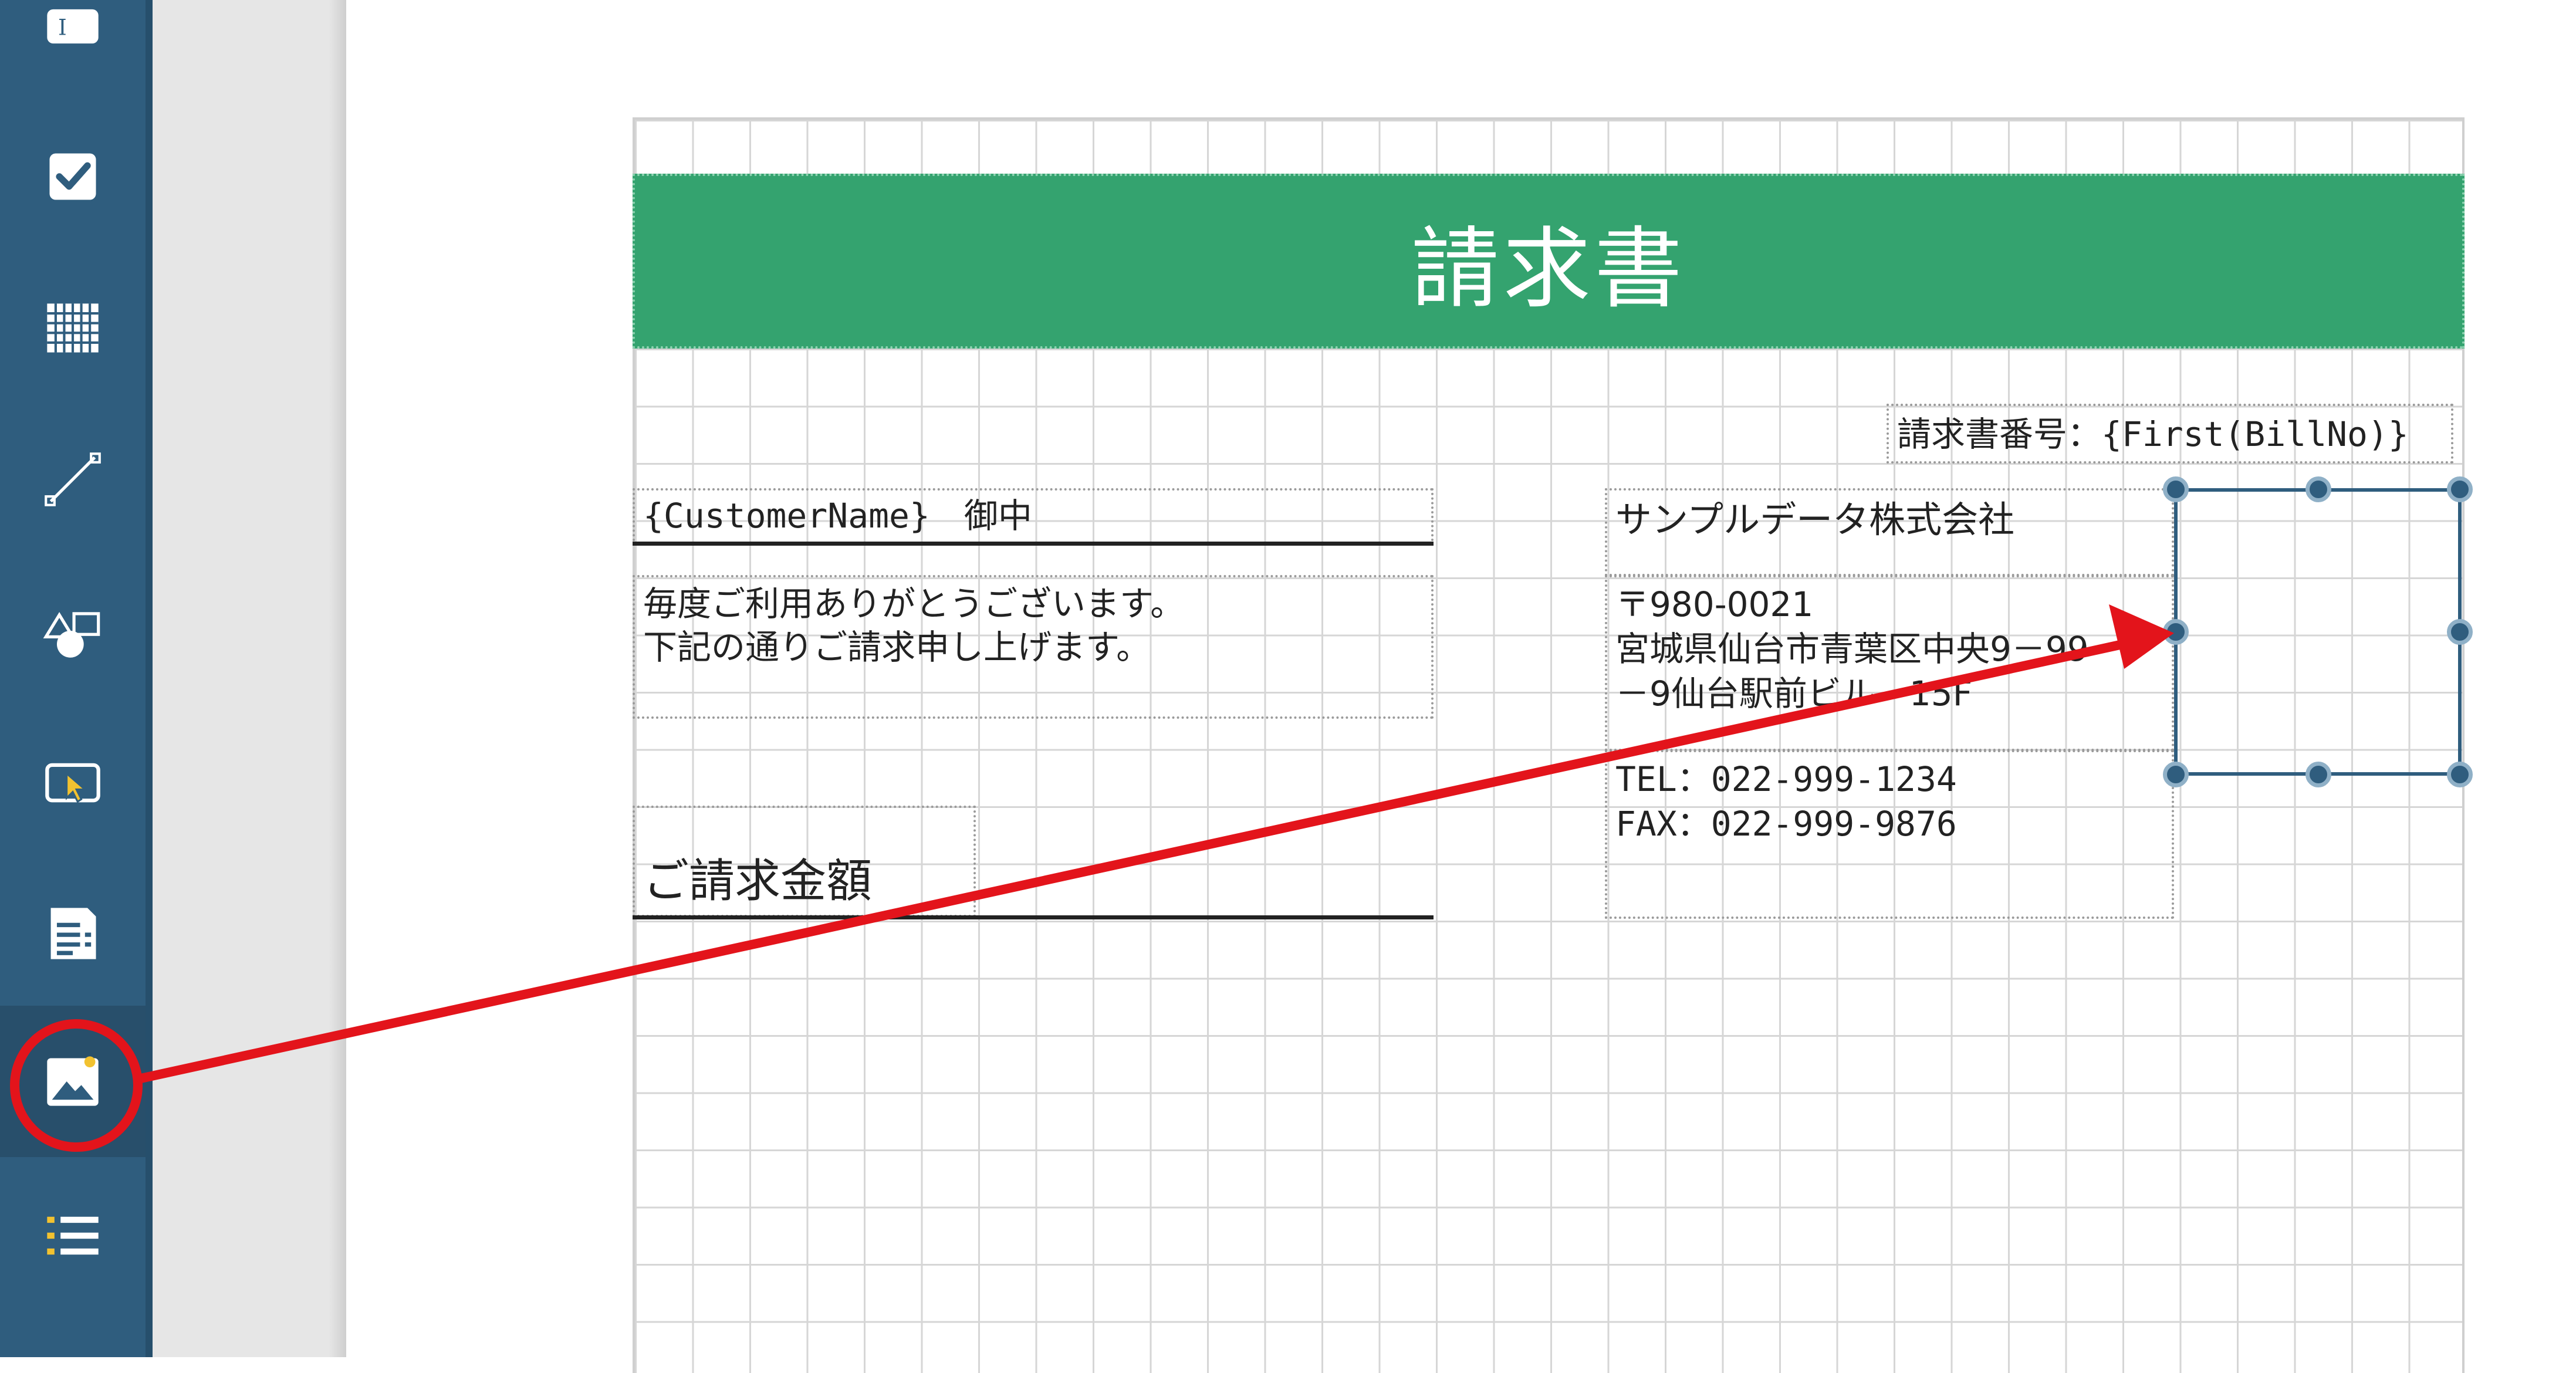 The height and width of the screenshot is (1373, 2576). What do you see at coordinates (337, 678) in the screenshot?
I see `gutter-shadow` at bounding box center [337, 678].